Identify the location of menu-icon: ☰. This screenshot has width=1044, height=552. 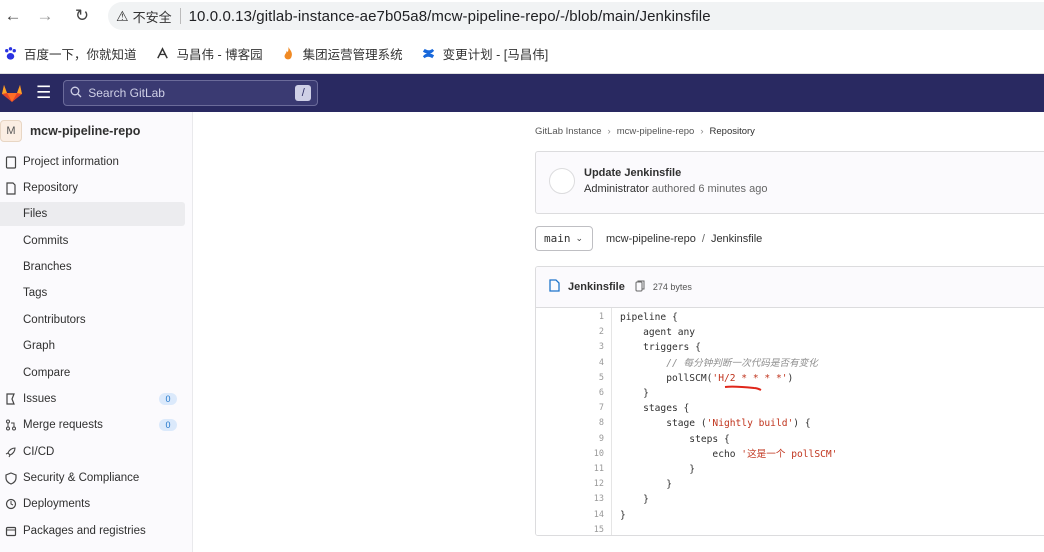
(43, 93).